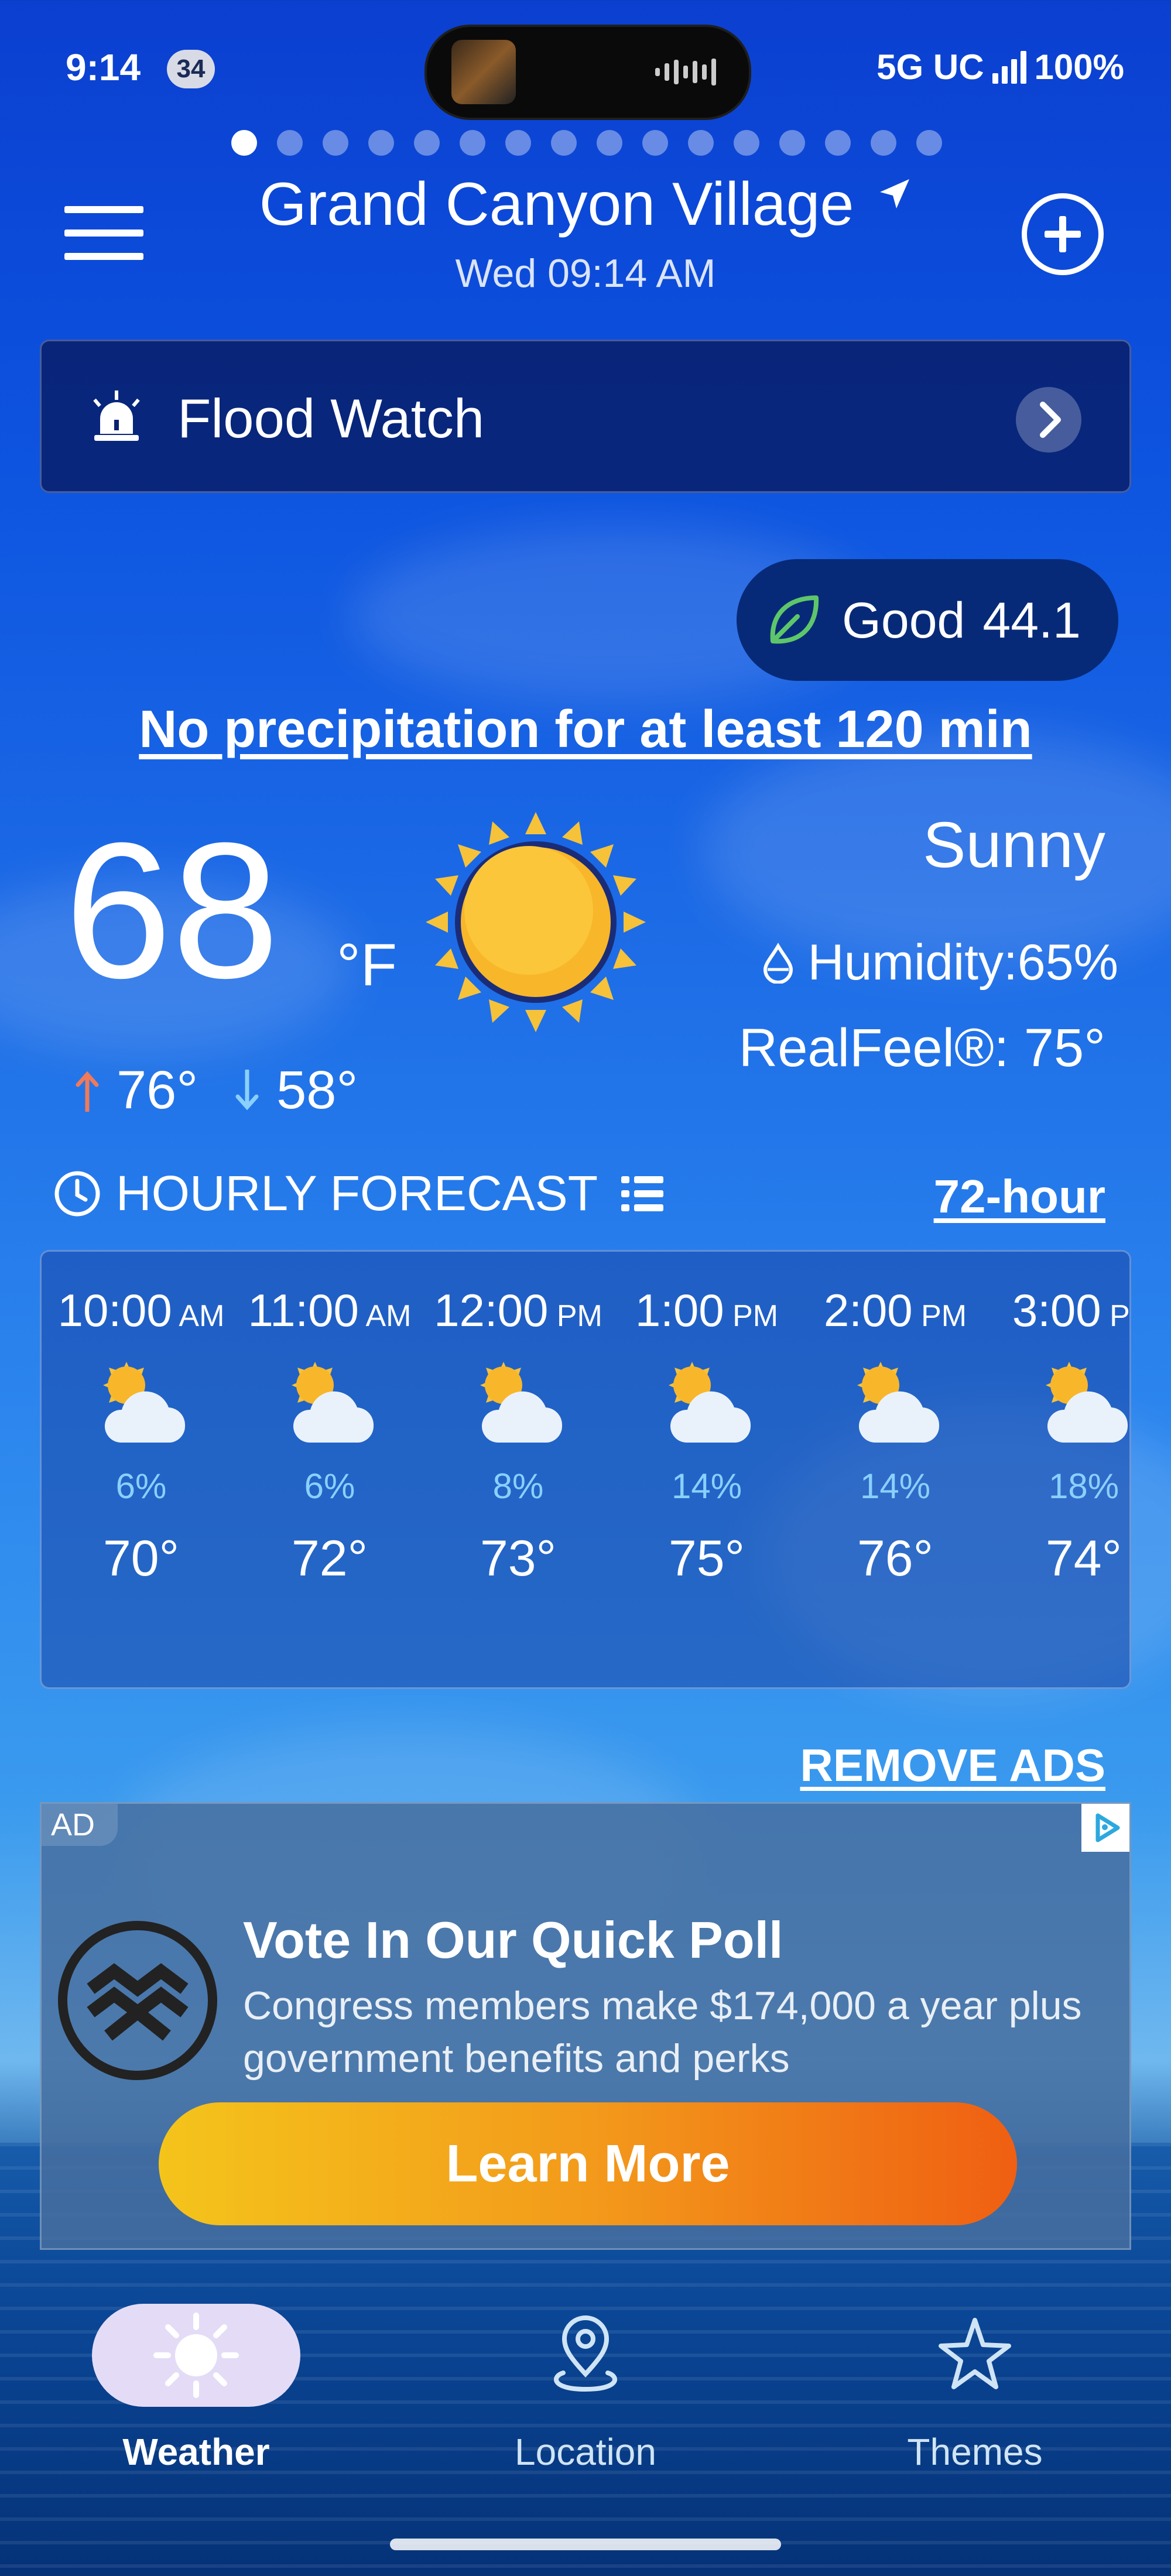 The image size is (1171, 2576). Describe the element at coordinates (1048, 420) in the screenshot. I see `chevron-right-icon` at that location.